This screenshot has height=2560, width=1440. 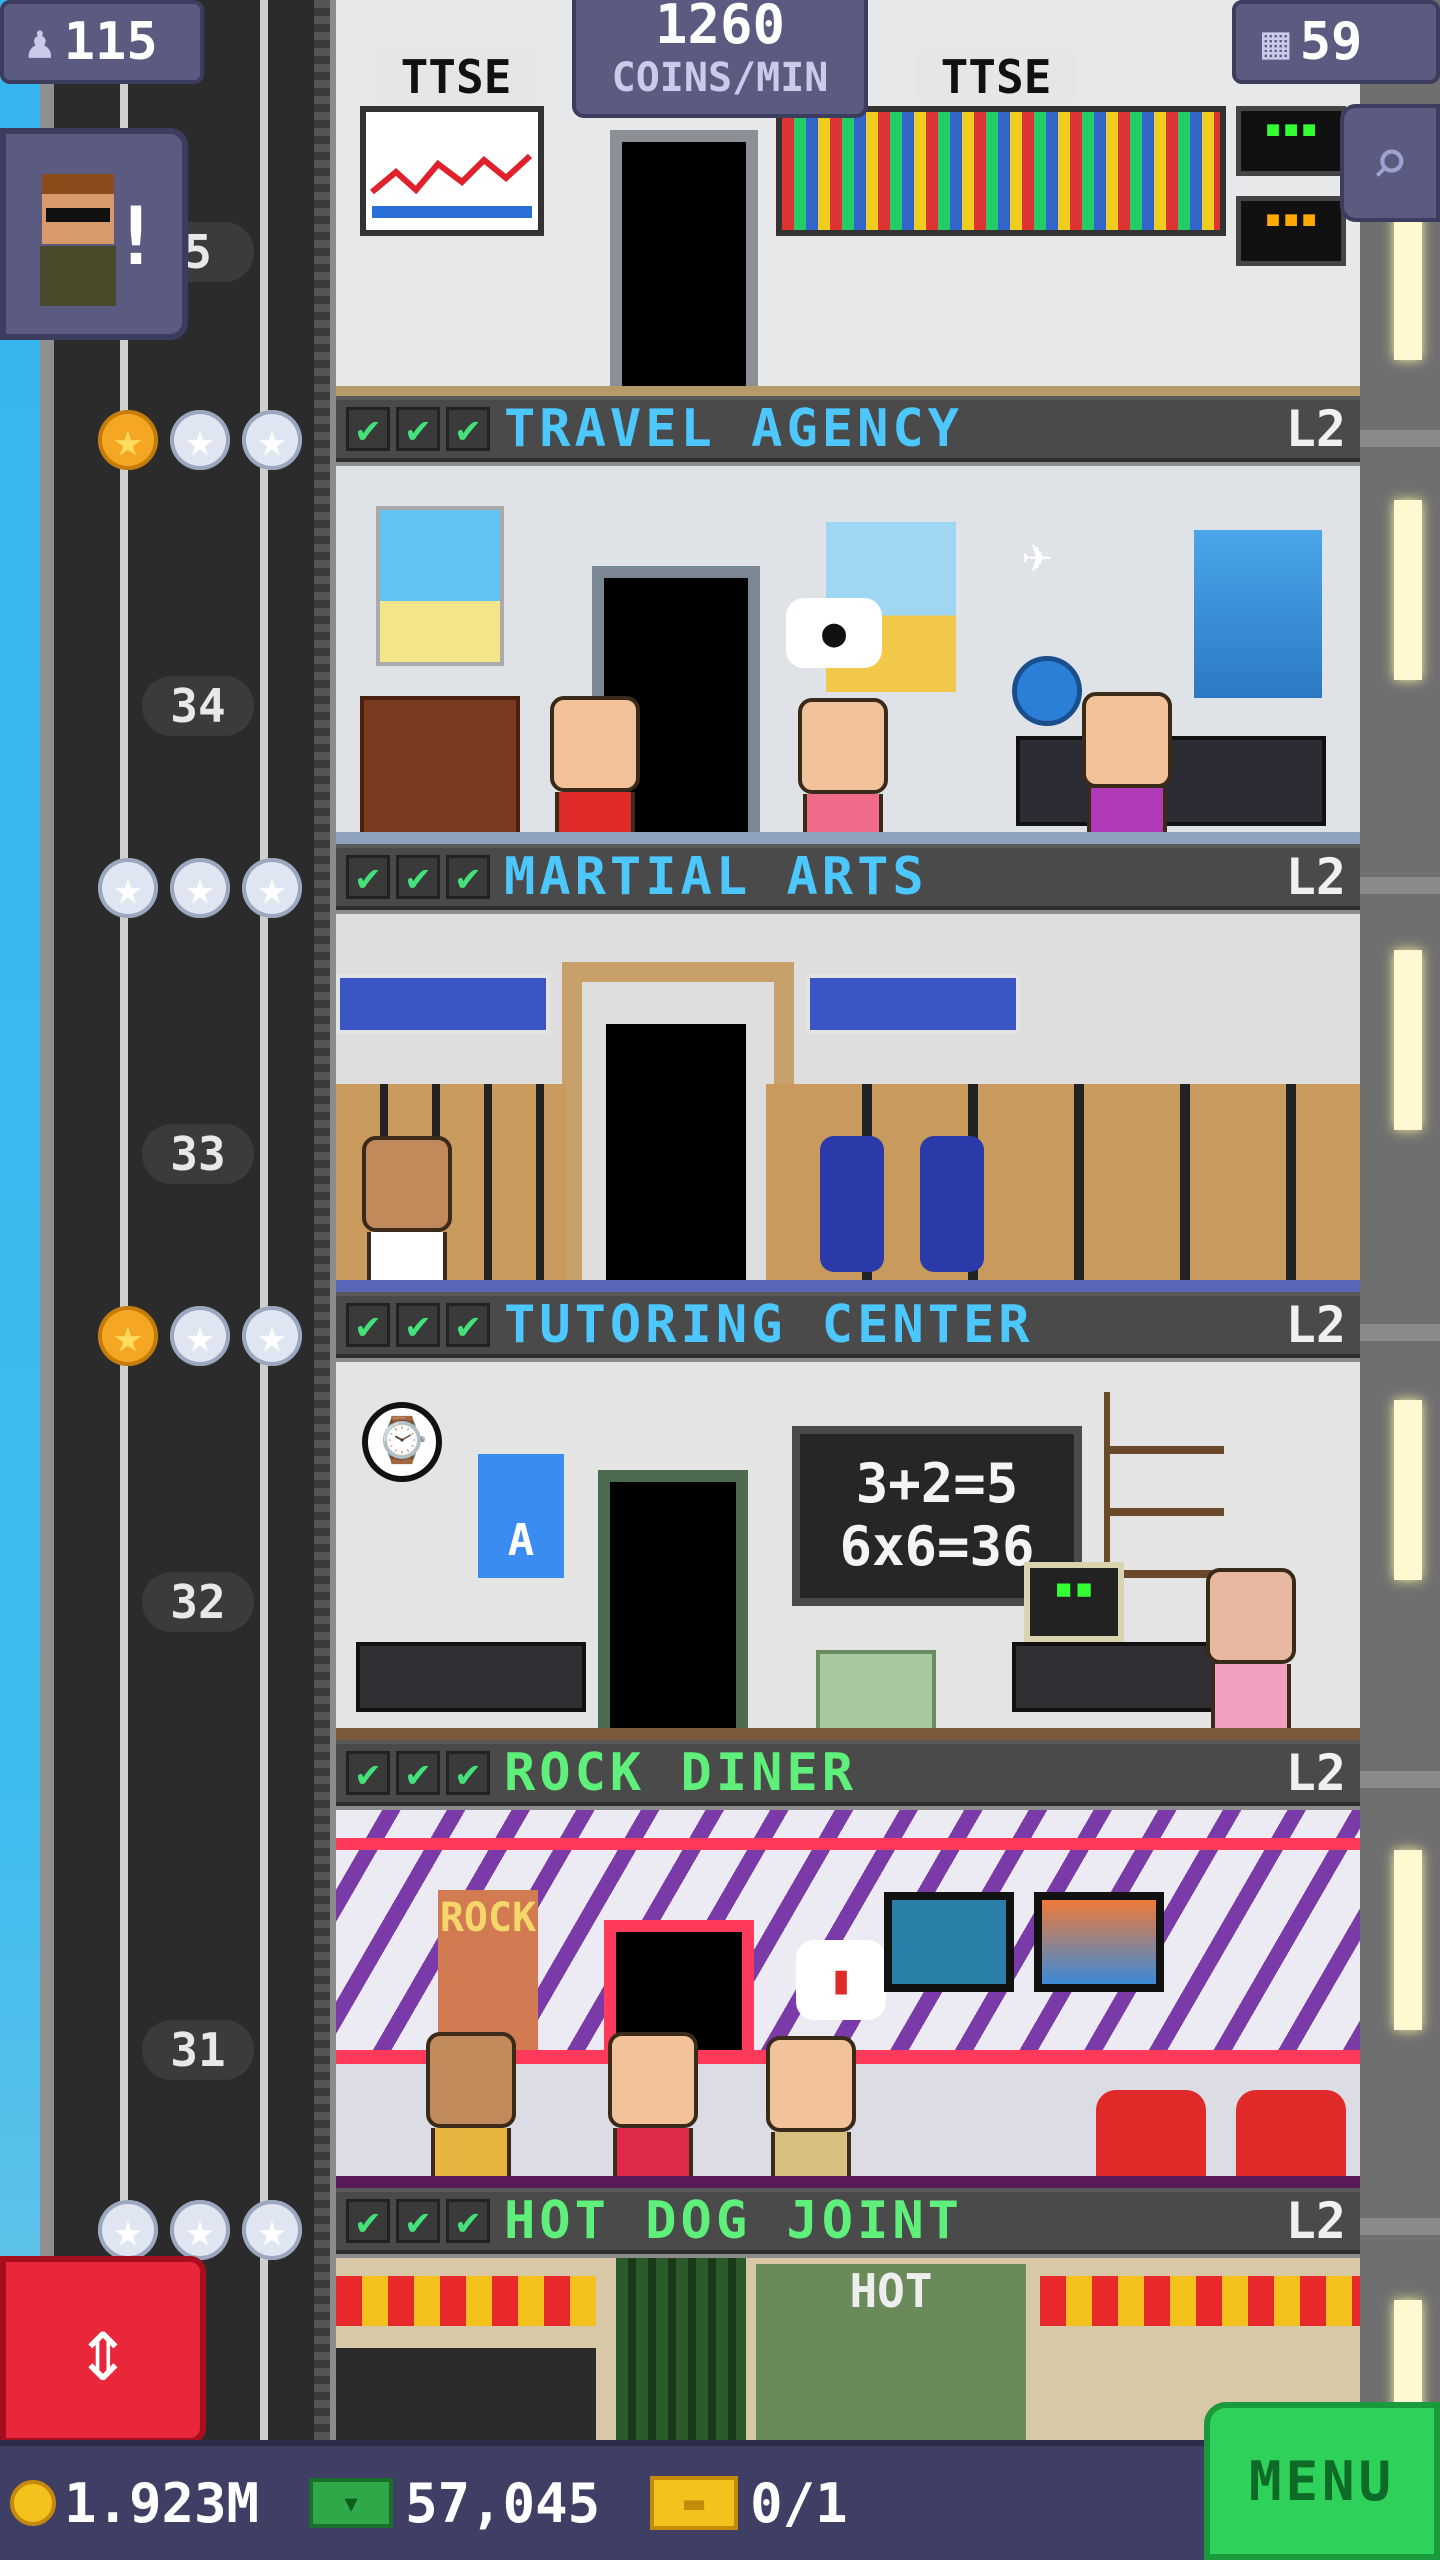 I want to click on search-button: ⌕, so click(x=1390, y=163).